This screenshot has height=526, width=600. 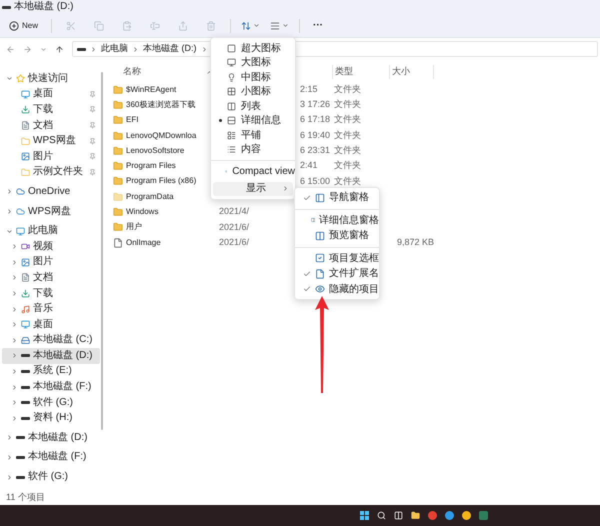 What do you see at coordinates (415, 515) in the screenshot?
I see `folder-icon` at bounding box center [415, 515].